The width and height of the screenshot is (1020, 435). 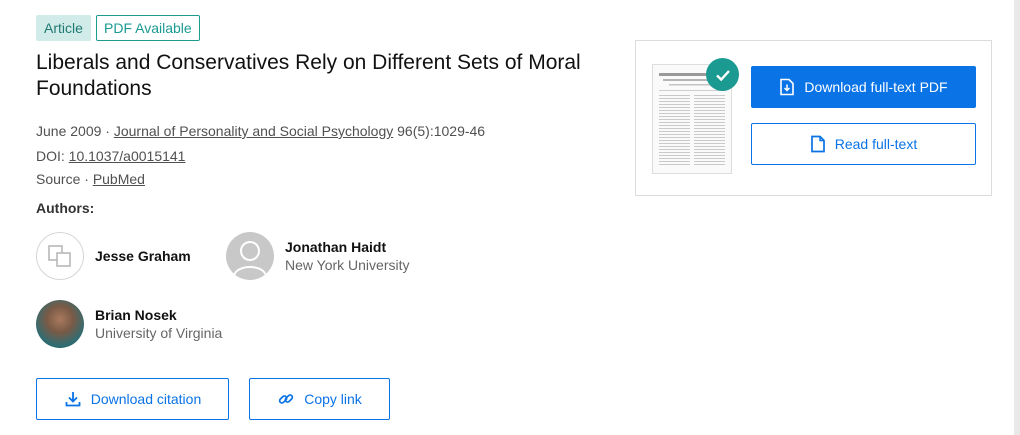 What do you see at coordinates (333, 399) in the screenshot?
I see `copy-link-label: Copy link` at bounding box center [333, 399].